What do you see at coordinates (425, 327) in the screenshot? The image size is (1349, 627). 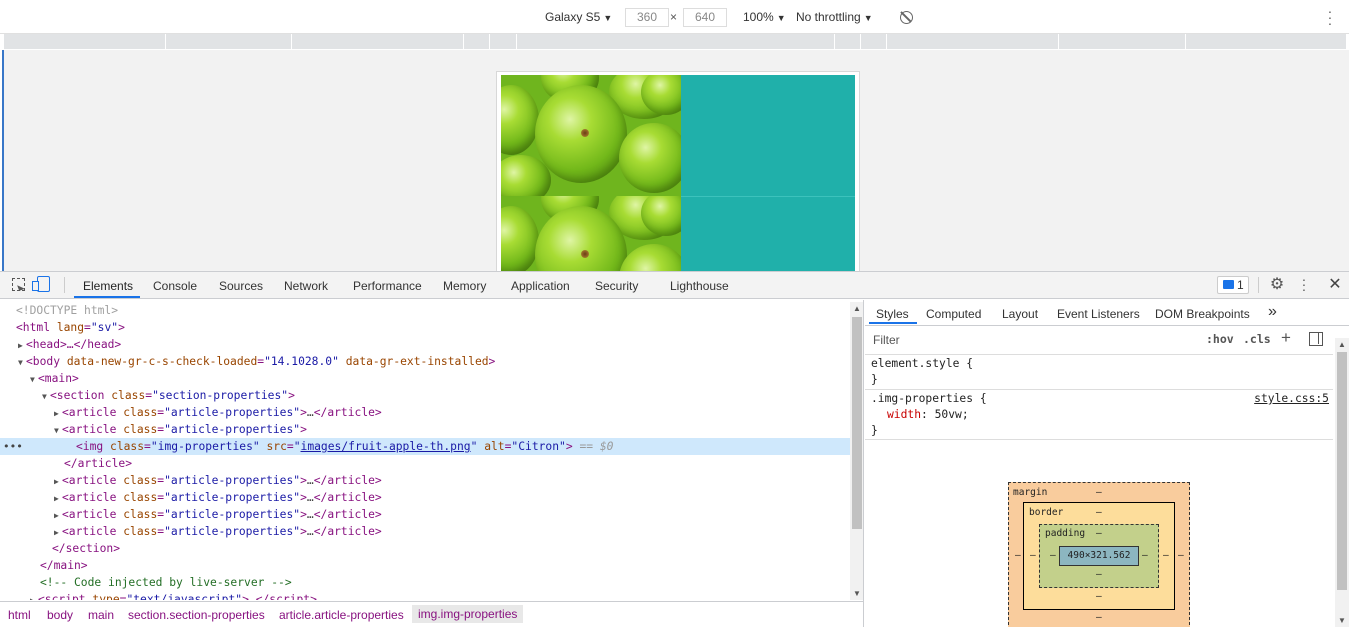 I see `dom-node: <html lang="sv">` at bounding box center [425, 327].